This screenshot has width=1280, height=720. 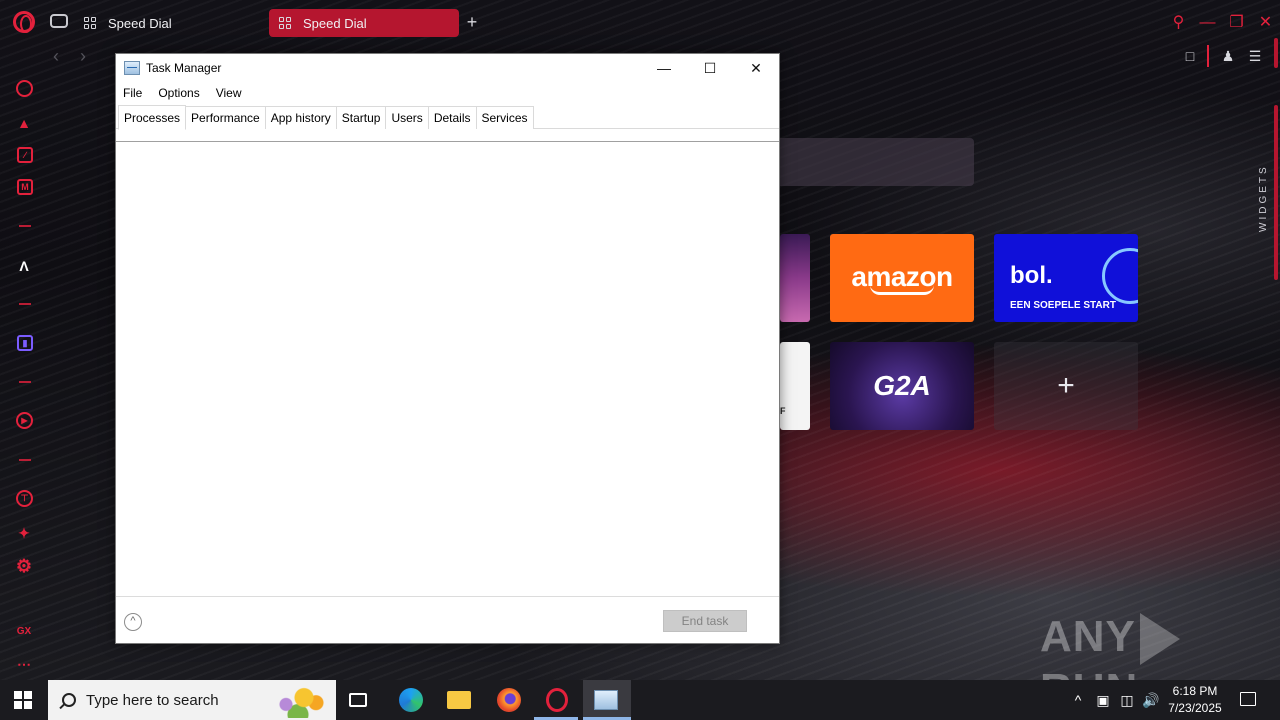 I want to click on back-arrow-icon: ‹, so click(x=56, y=56).